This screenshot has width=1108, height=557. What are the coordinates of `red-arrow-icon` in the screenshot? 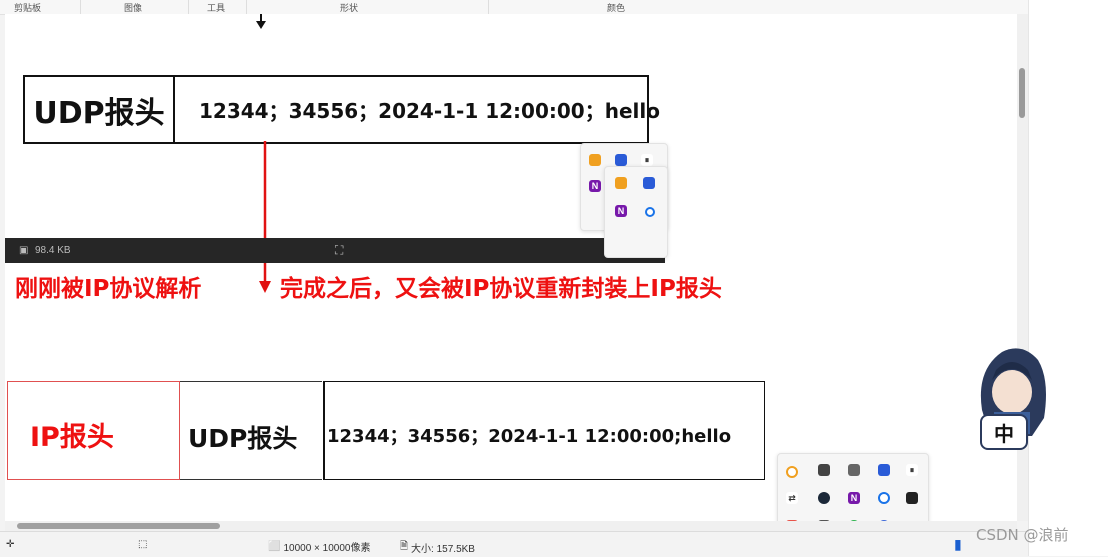 It's located at (265, 217).